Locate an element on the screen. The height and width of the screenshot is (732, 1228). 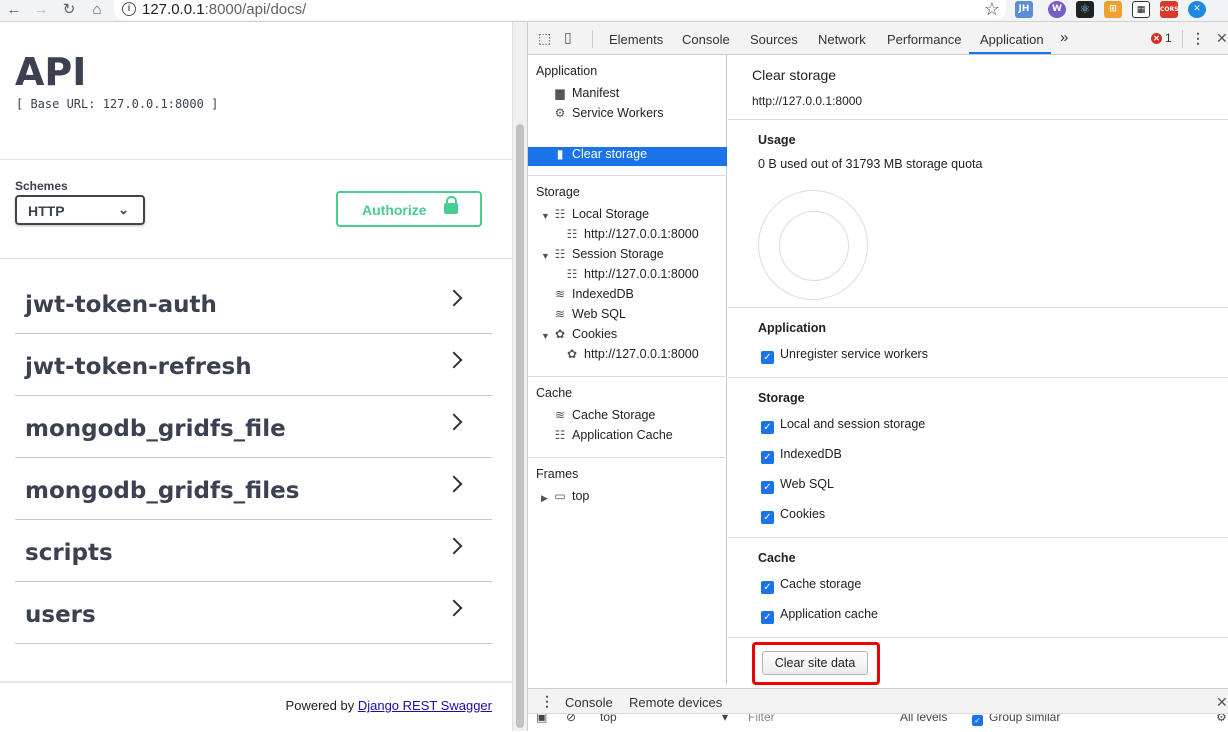
inspect-element-icon: ⬚ is located at coordinates (544, 38).